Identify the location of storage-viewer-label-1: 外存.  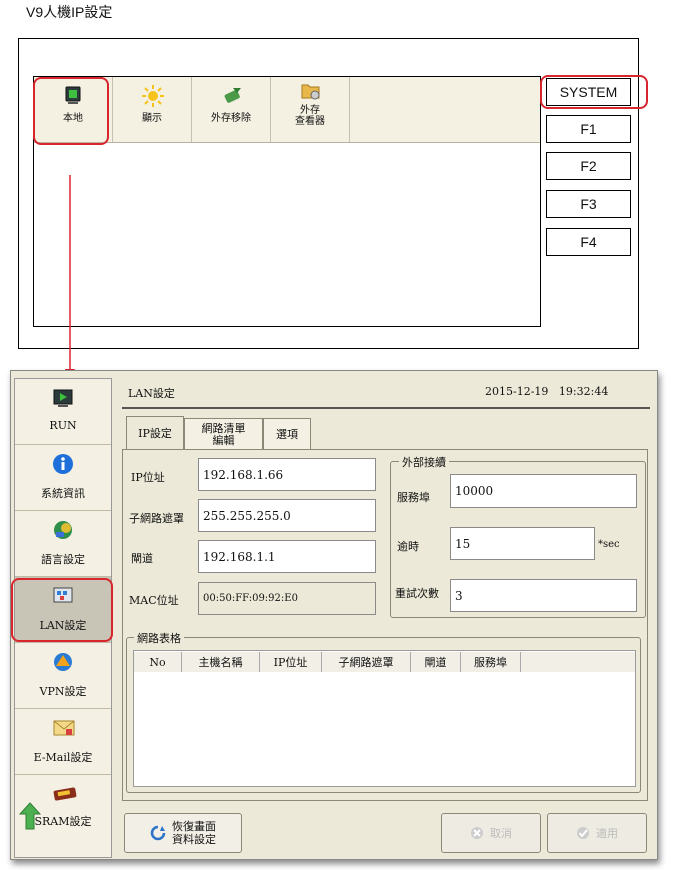
(310, 110).